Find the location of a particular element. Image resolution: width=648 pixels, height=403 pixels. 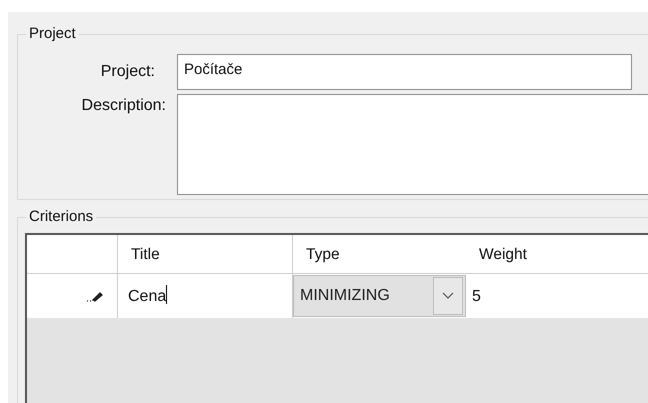

project-label: Project: is located at coordinates (128, 72).